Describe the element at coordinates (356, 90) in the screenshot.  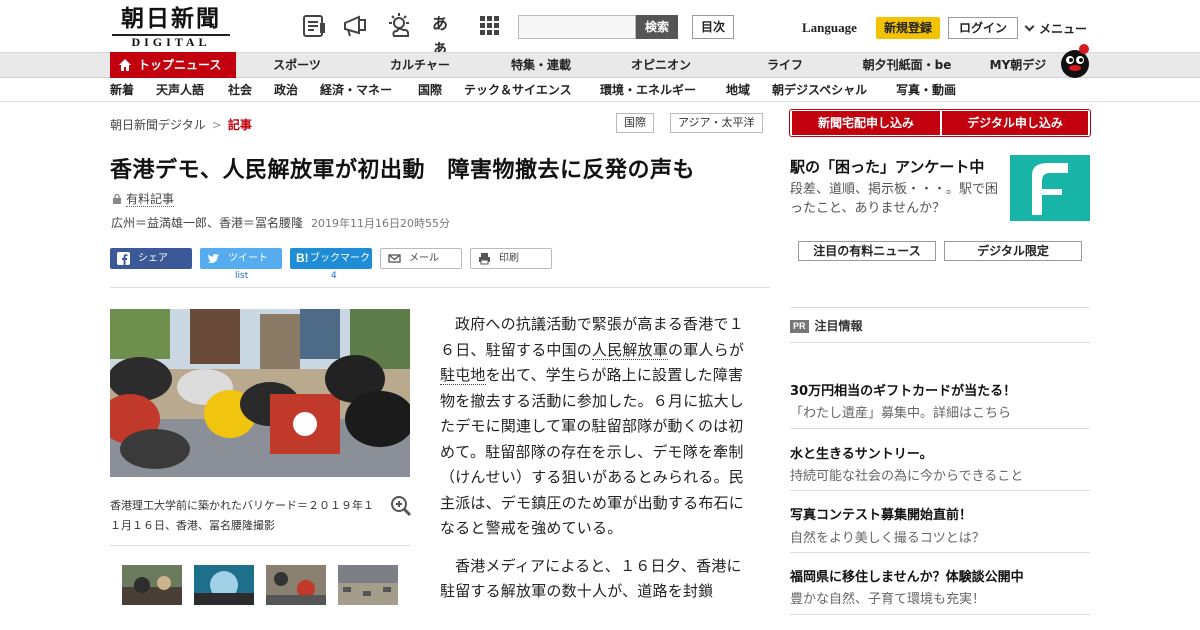
I see `nav2-item-economy: 経済・マネー` at that location.